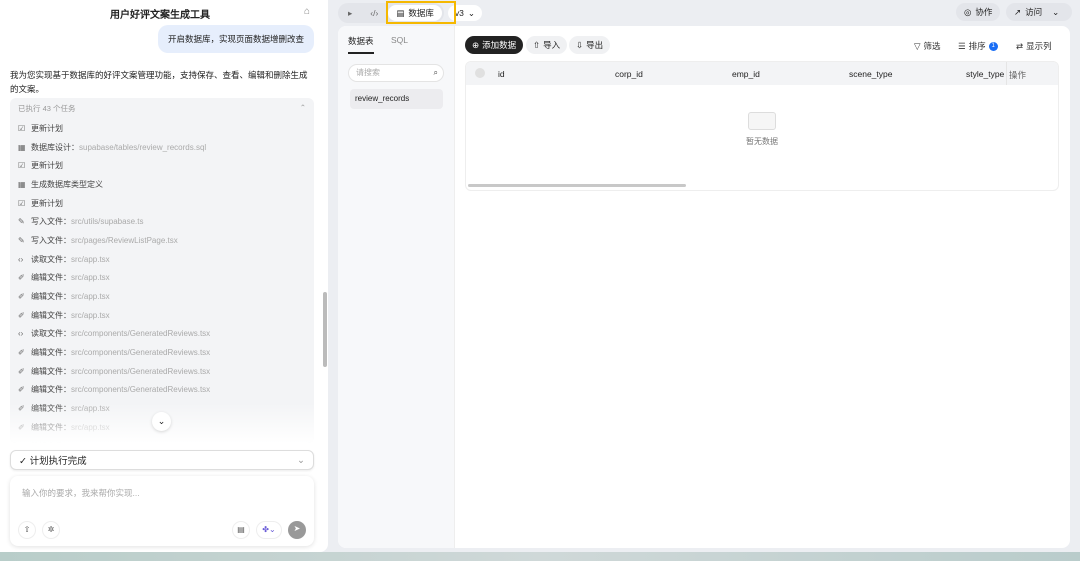  I want to click on visit-button: ↗ 访问 ⌄, so click(1039, 12).